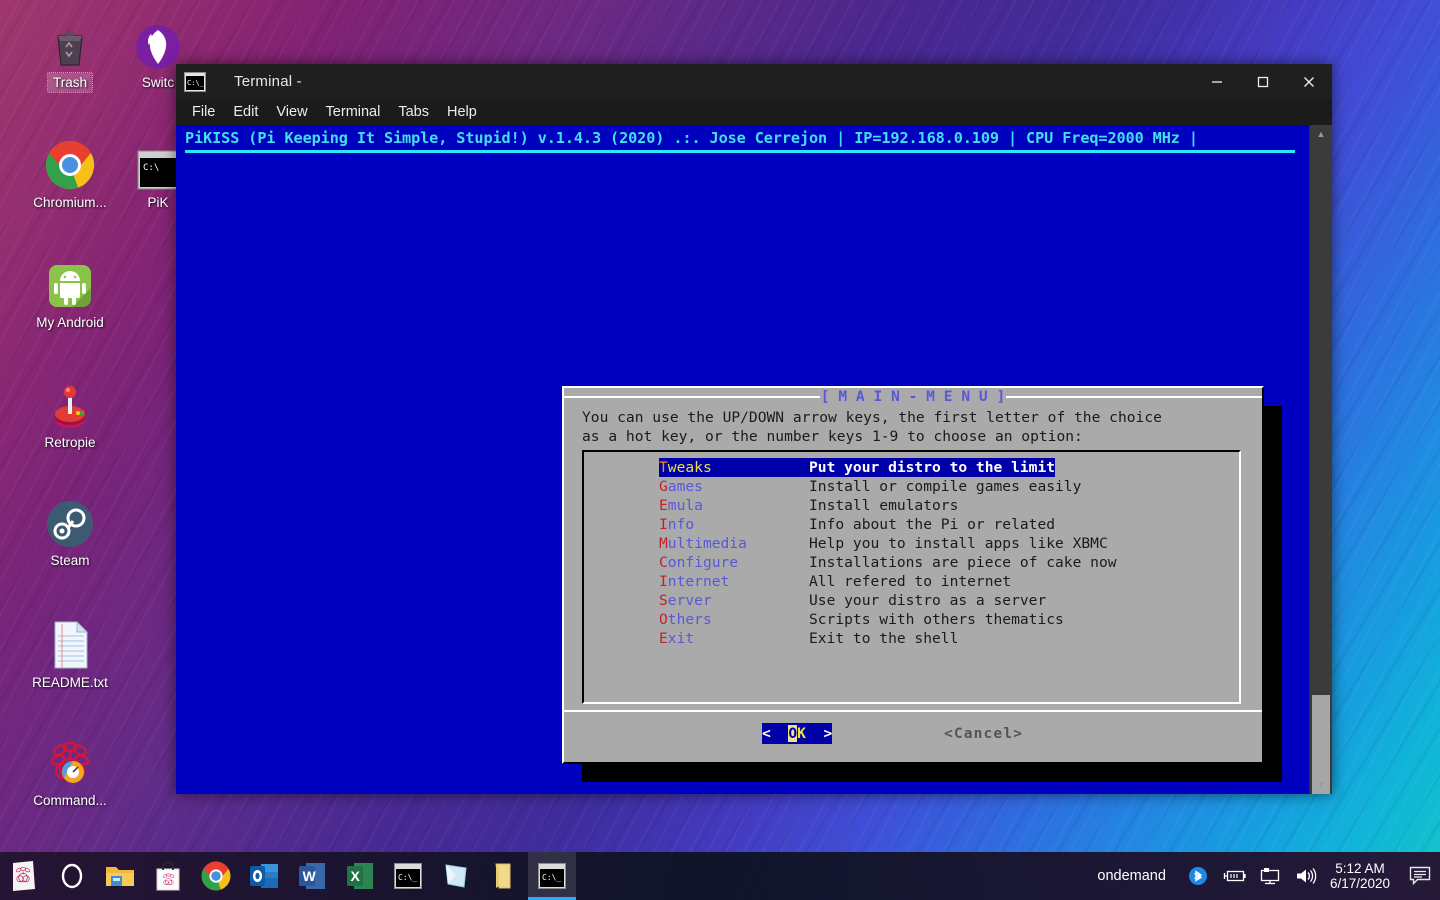 The width and height of the screenshot is (1440, 900). What do you see at coordinates (911, 524) in the screenshot?
I see `menu-row-info: Info Info about the Pi or related` at bounding box center [911, 524].